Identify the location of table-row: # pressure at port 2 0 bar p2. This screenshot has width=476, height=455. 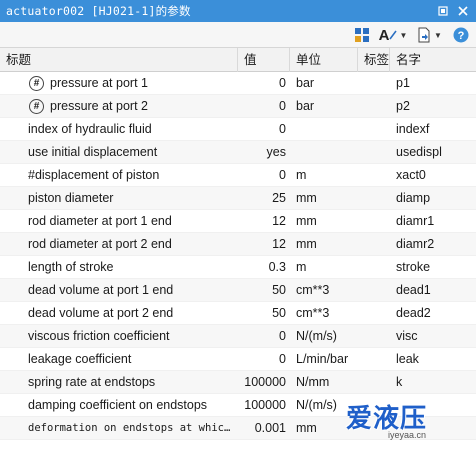
(238, 106).